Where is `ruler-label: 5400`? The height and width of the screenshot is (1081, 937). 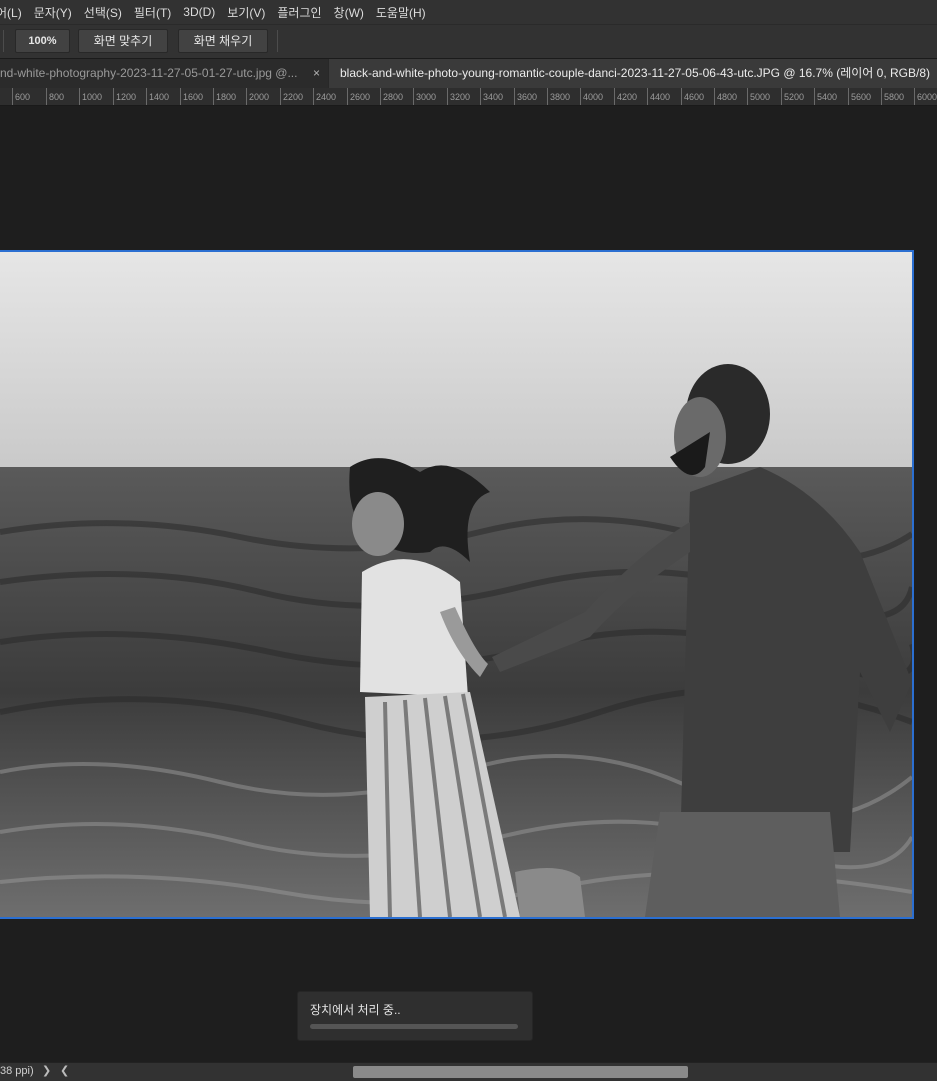
ruler-label: 5400 is located at coordinates (825, 96).